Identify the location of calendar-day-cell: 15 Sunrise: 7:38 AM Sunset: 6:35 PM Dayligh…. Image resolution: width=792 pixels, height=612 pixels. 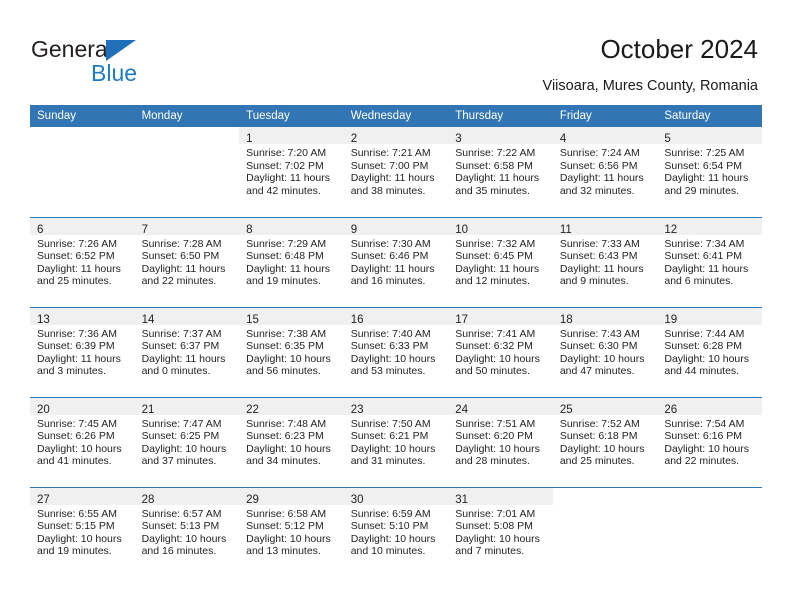
(291, 351).